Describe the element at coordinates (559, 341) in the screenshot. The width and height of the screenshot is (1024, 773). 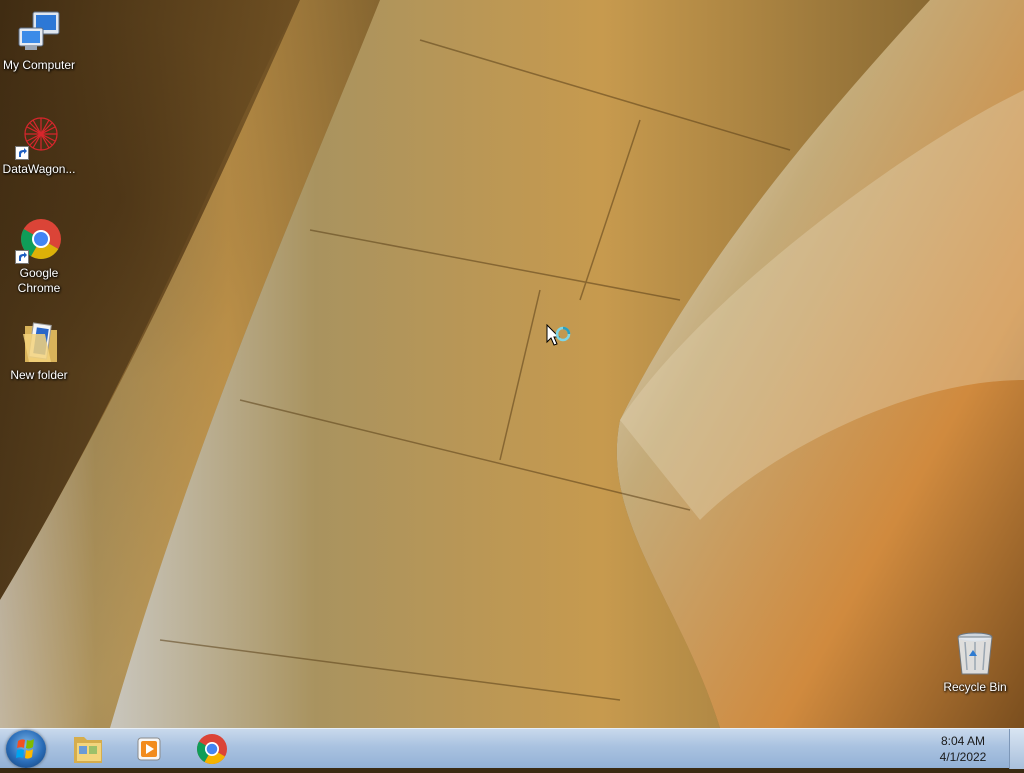
I see `mouse-cursor-busy-icon` at that location.